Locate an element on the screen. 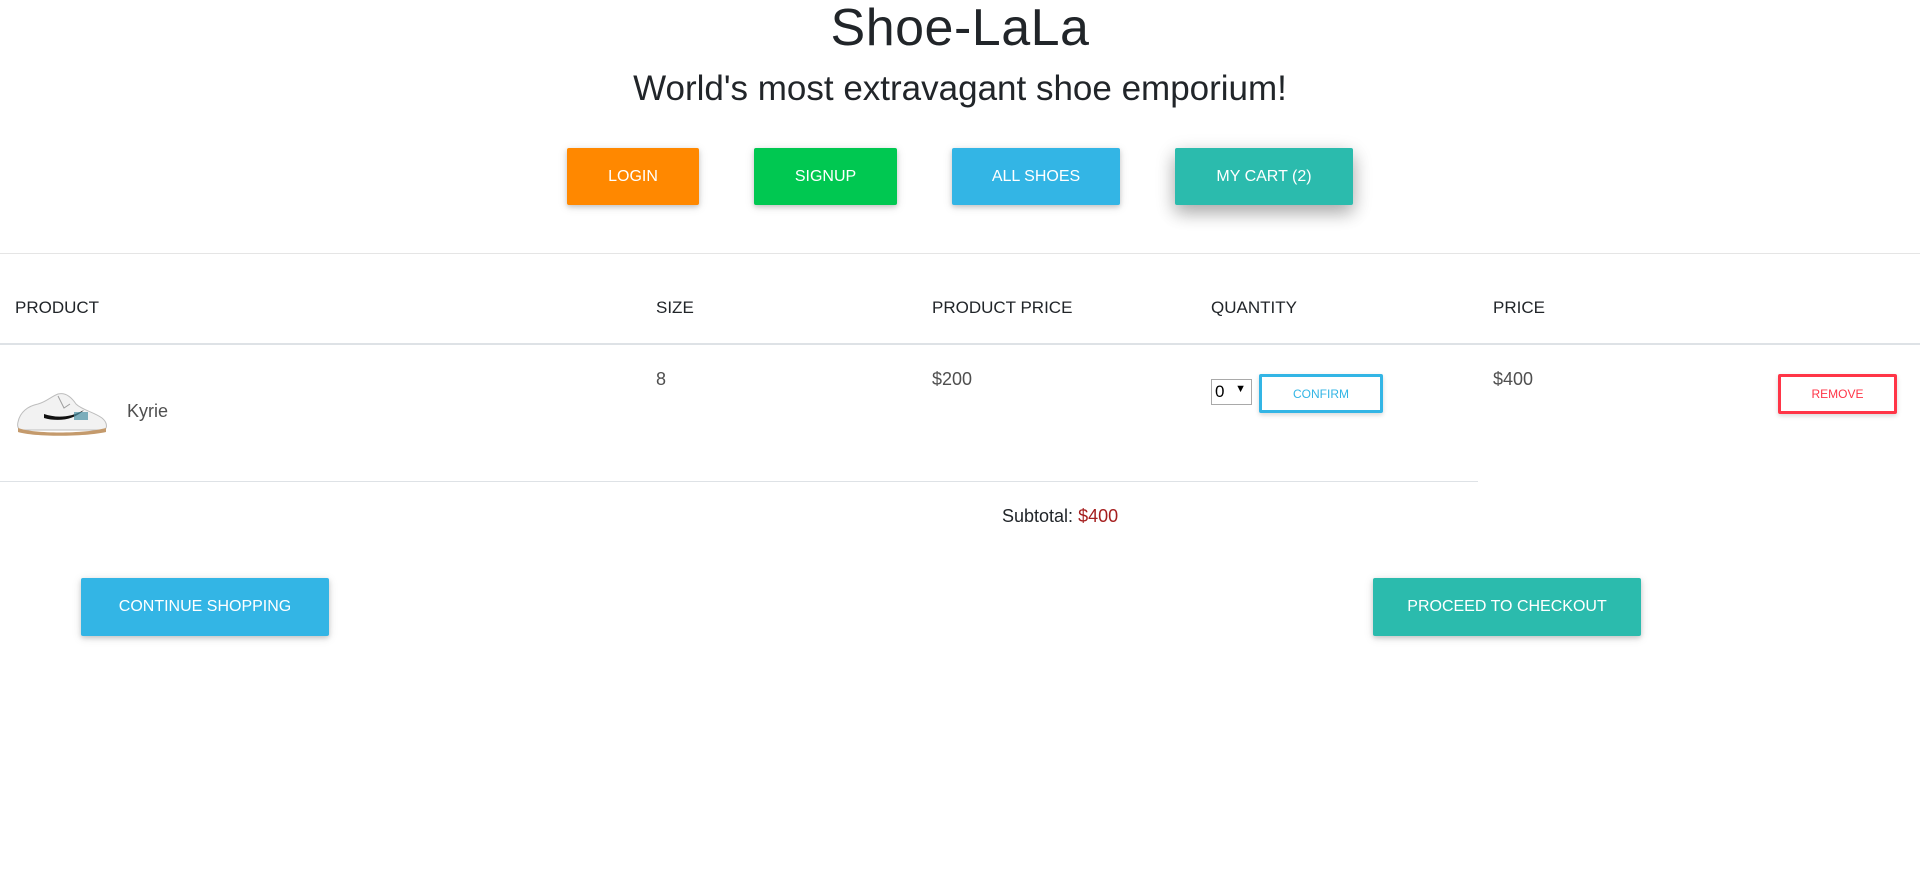 This screenshot has height=894, width=1920. product-unit-price: $200 is located at coordinates (952, 379).